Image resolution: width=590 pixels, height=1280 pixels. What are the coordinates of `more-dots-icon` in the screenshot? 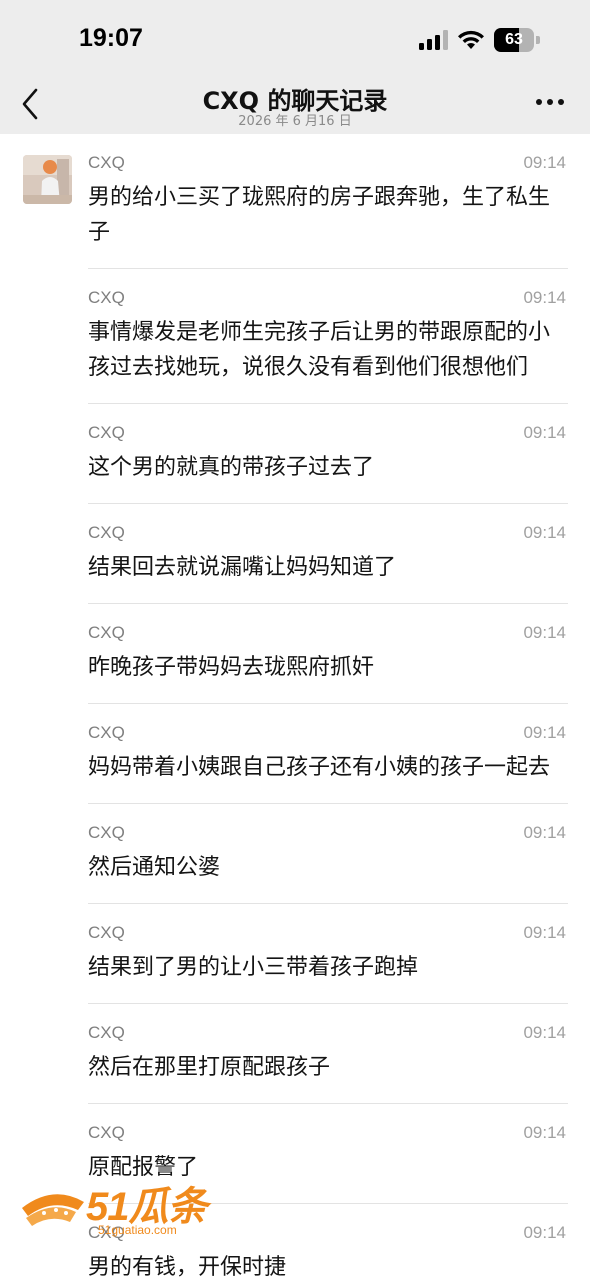 It's located at (550, 102).